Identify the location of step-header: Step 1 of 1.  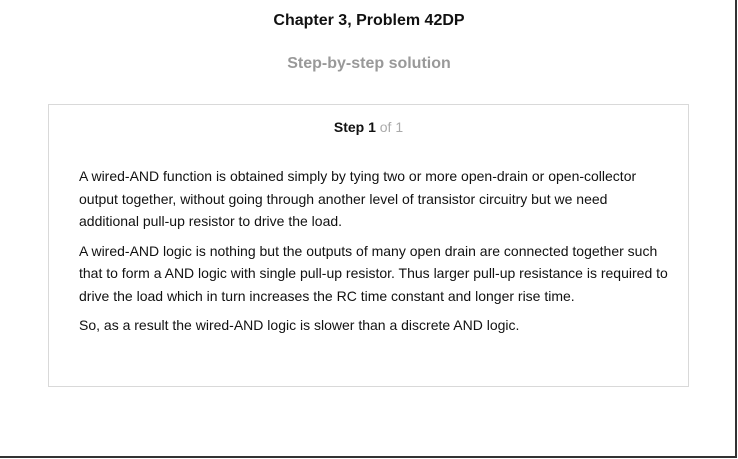
(368, 127).